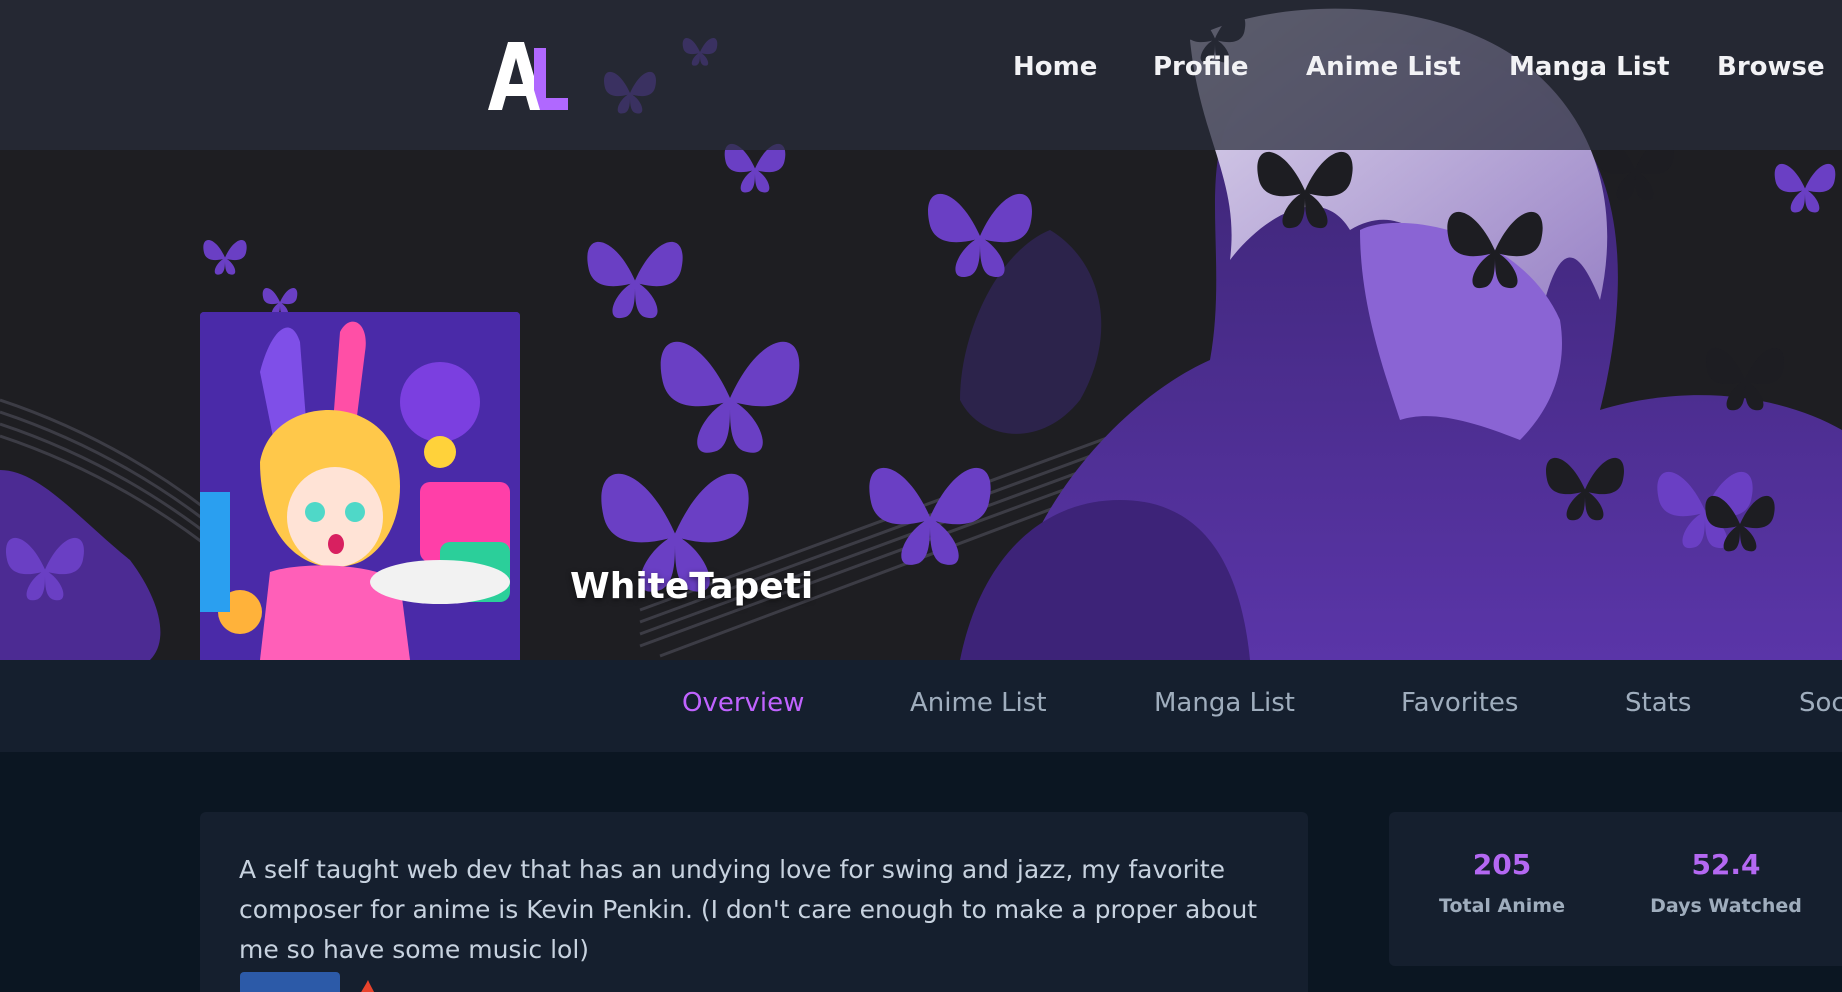 The height and width of the screenshot is (992, 1842). What do you see at coordinates (1589, 67) in the screenshot?
I see `nav-manga-list-link: Manga List` at bounding box center [1589, 67].